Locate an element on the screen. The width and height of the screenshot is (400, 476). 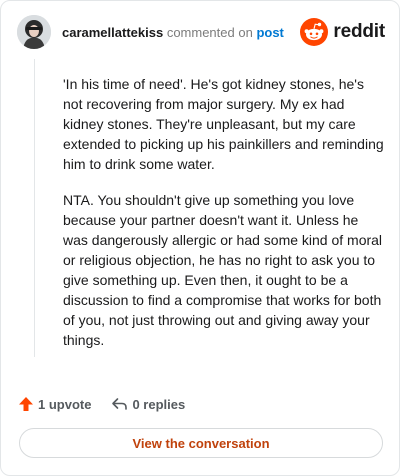
replies-count: 0 replies is located at coordinates (159, 404).